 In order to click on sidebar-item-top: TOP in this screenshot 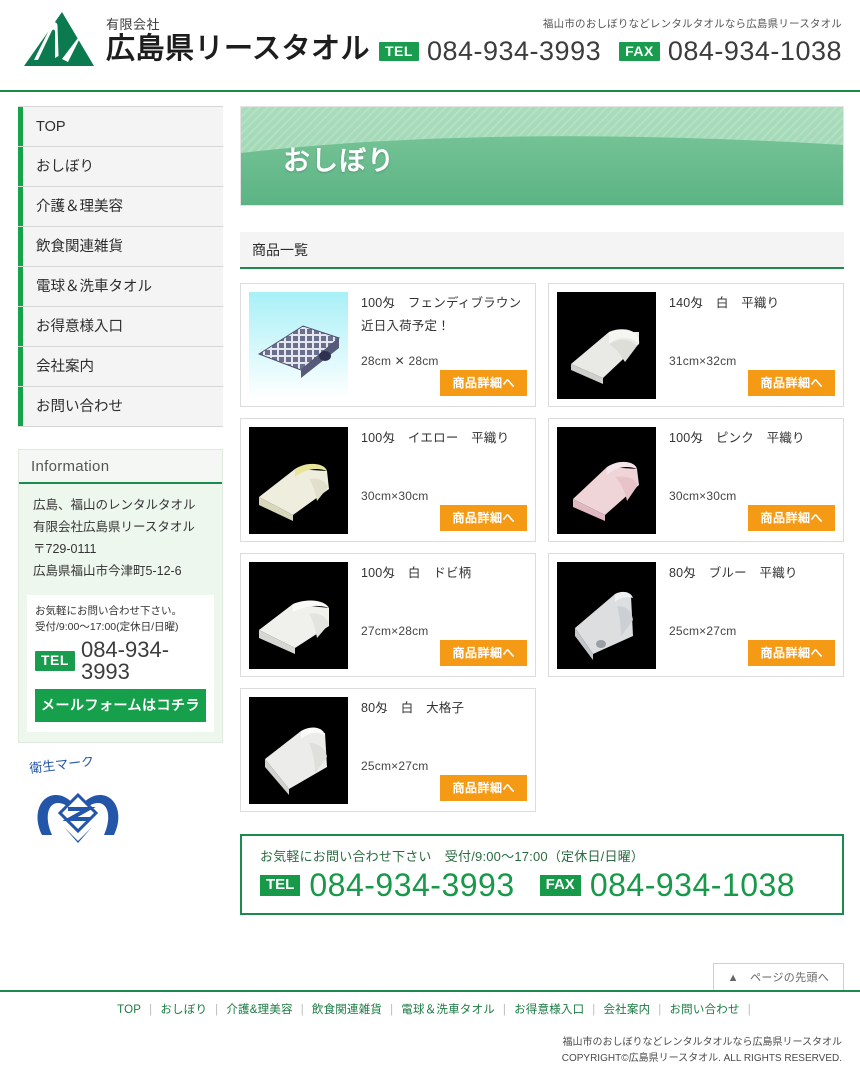, I will do `click(120, 127)`.